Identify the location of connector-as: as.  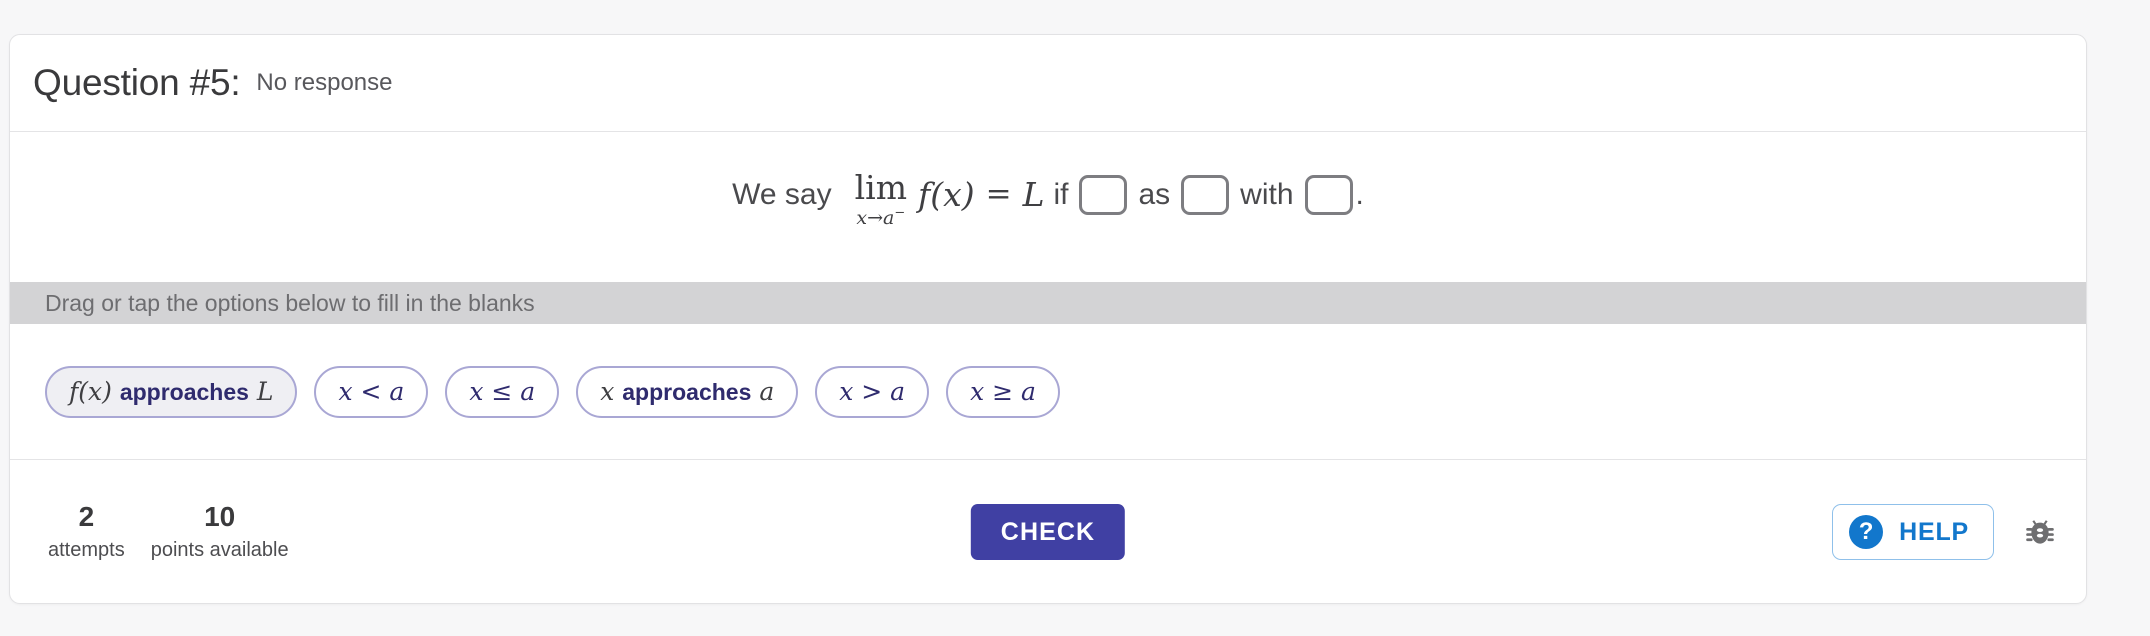
(1154, 194).